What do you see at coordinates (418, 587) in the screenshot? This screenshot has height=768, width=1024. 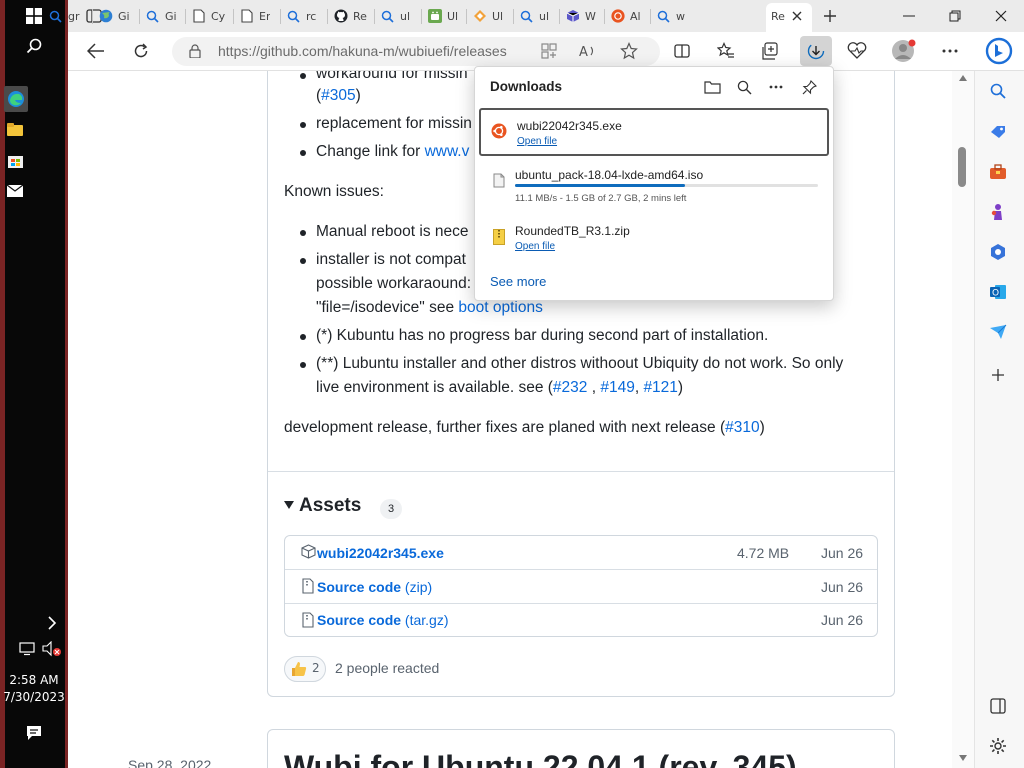 I see `source-ext: (zip)` at bounding box center [418, 587].